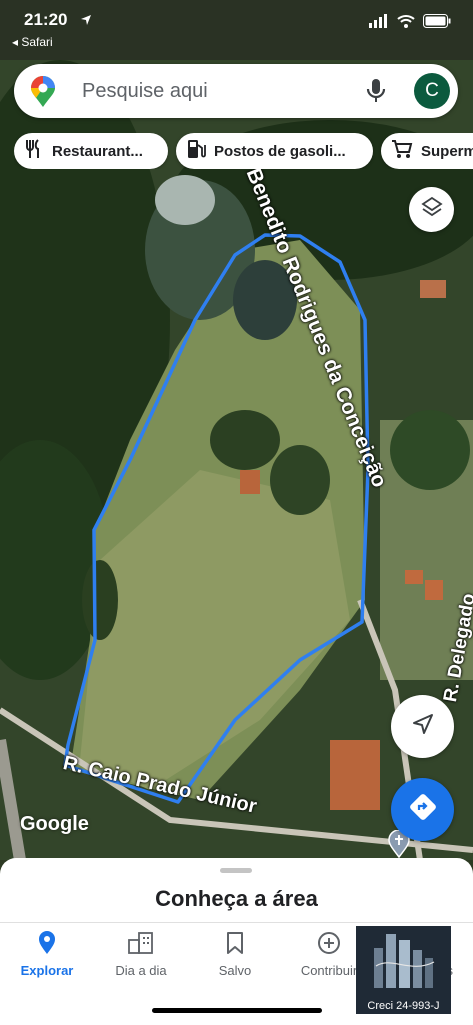 This screenshot has width=473, height=1025. What do you see at coordinates (437, 23) in the screenshot?
I see `battery-icon` at bounding box center [437, 23].